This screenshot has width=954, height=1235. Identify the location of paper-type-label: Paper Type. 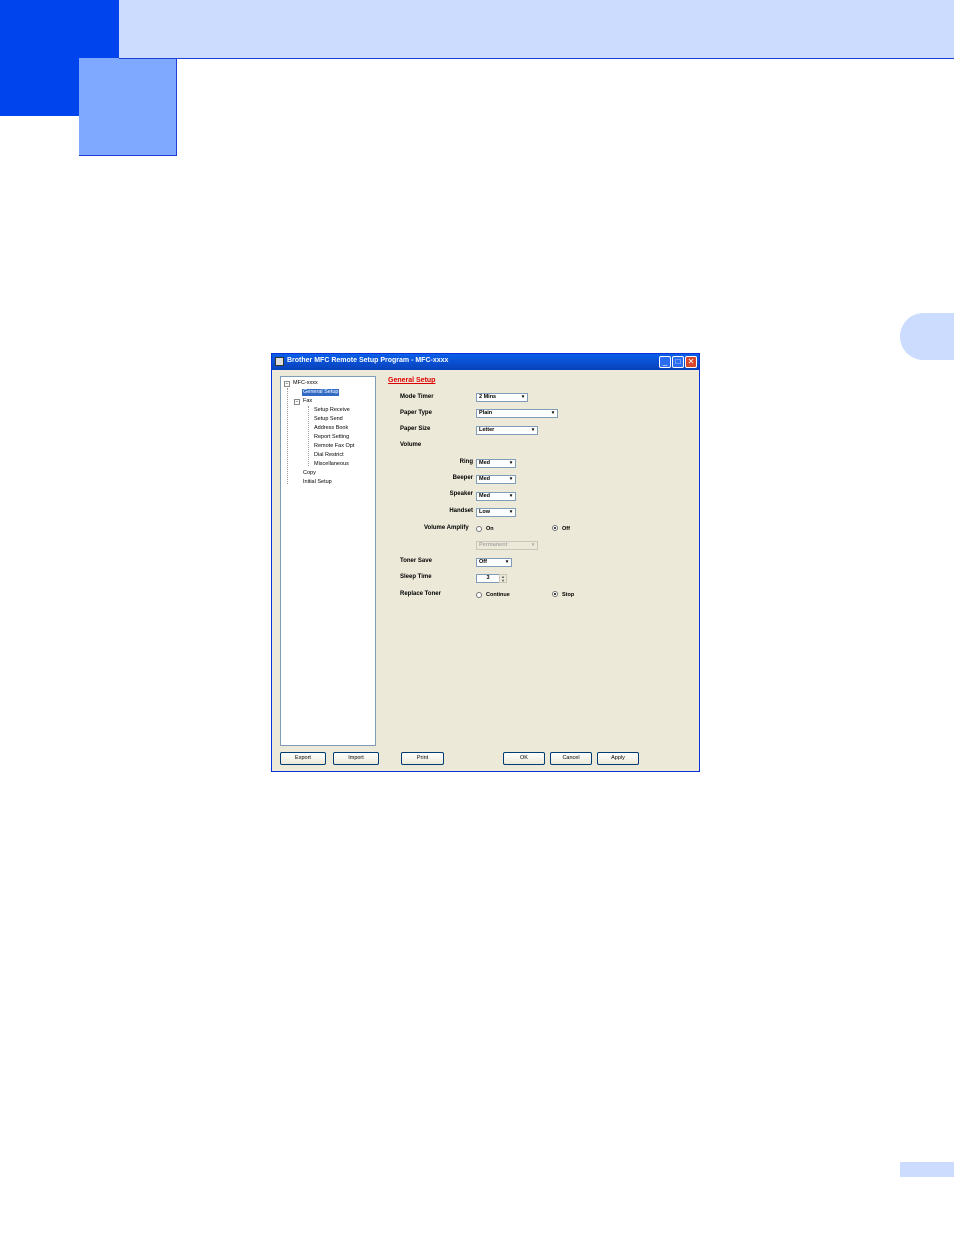
(416, 413).